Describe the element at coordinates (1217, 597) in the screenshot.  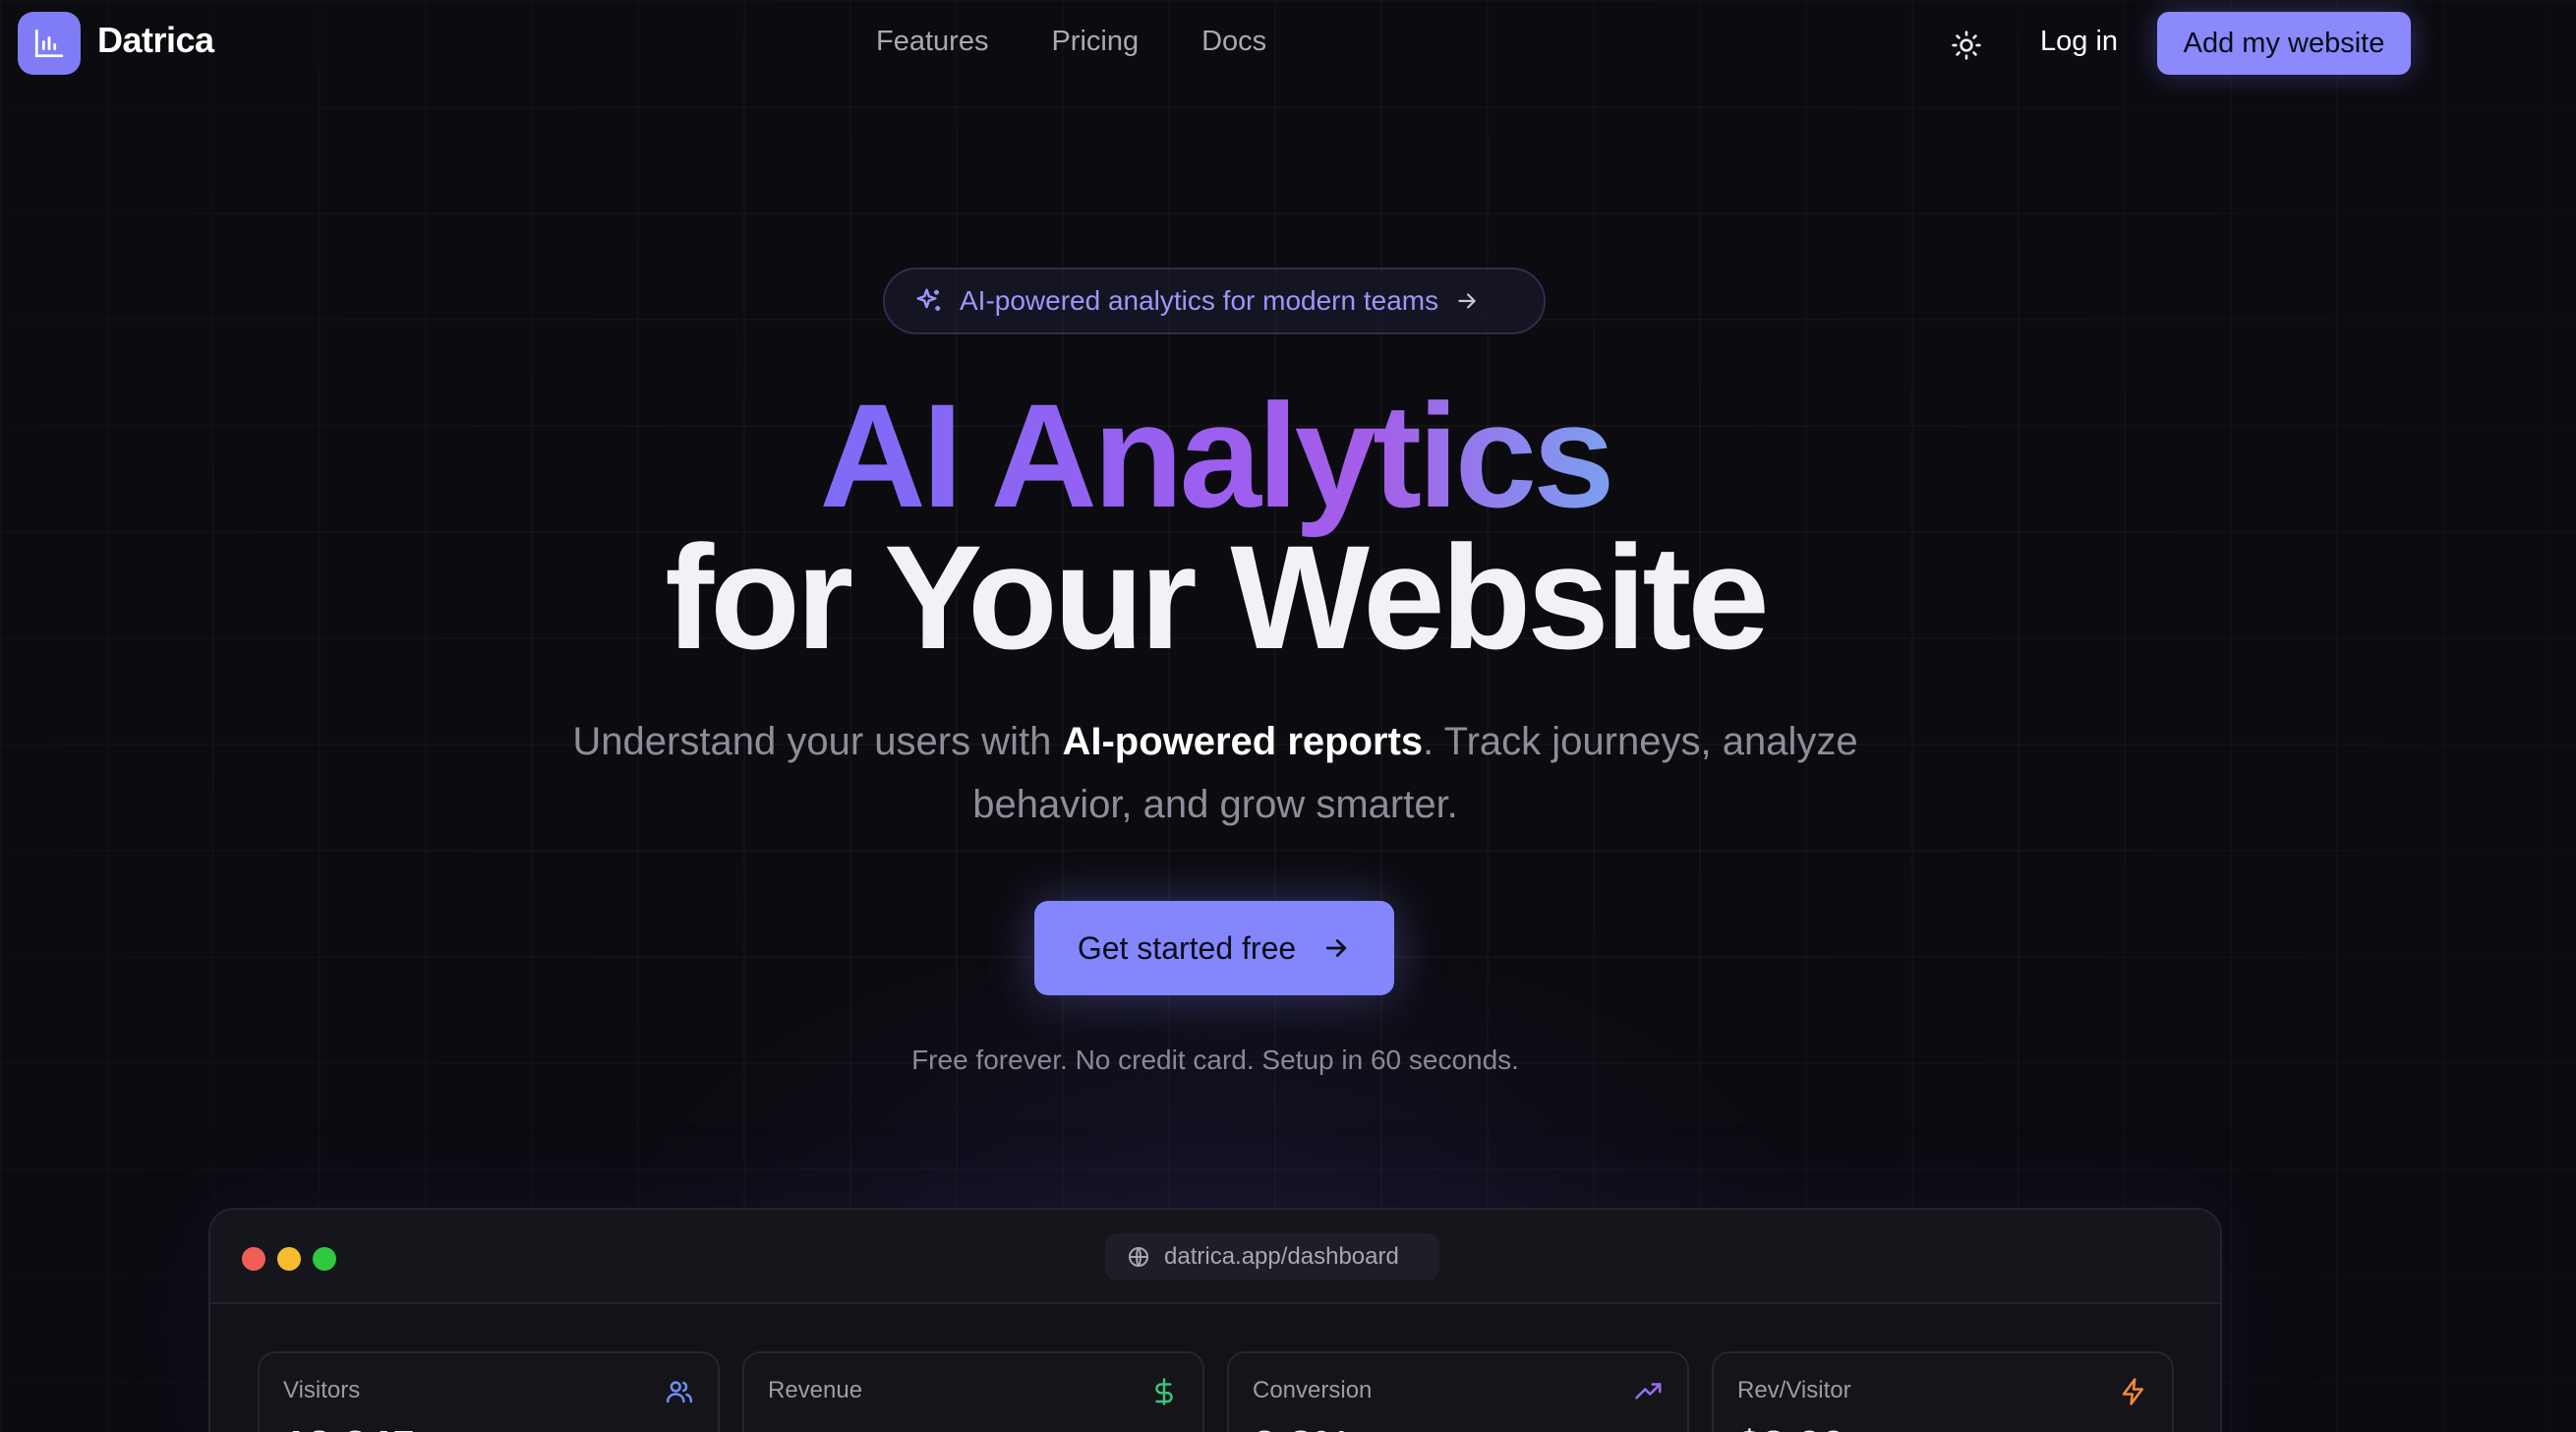
I see `hero-title-line2: for Your Website` at that location.